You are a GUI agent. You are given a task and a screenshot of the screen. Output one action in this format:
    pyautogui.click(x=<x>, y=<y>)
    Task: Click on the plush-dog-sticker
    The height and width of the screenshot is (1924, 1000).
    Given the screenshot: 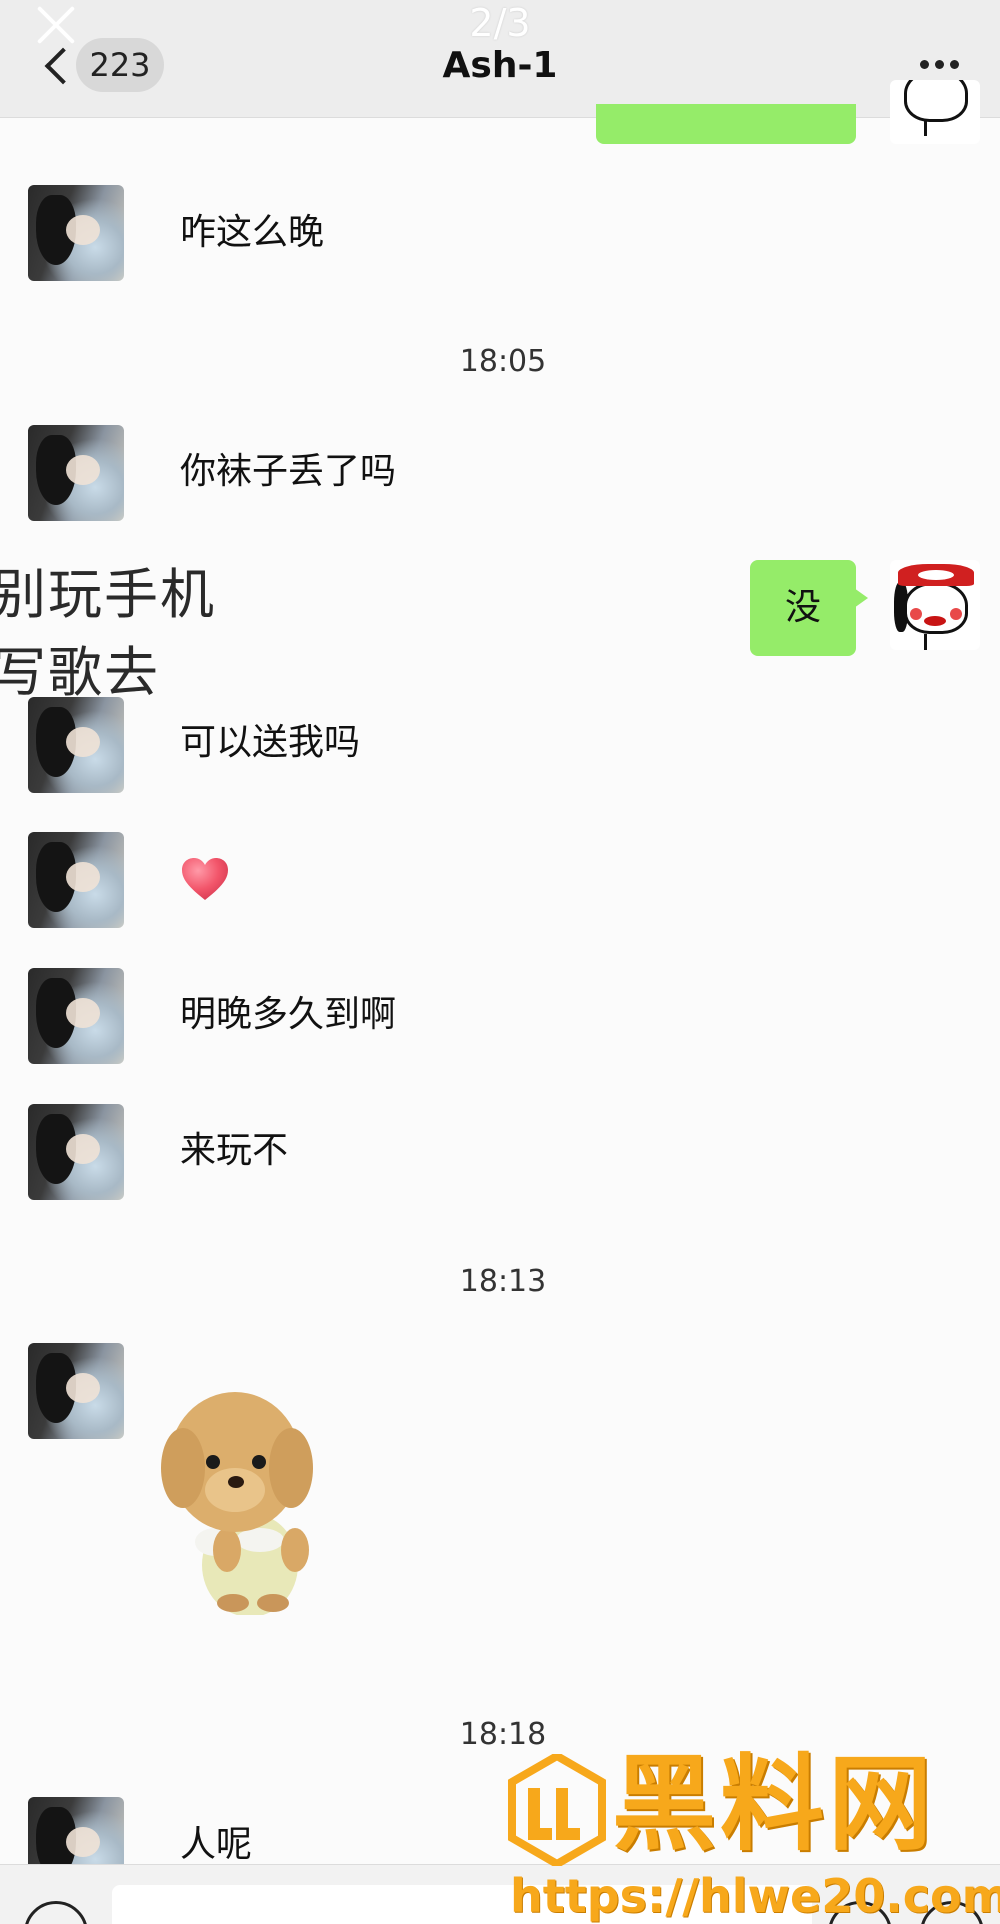 What is the action you would take?
    pyautogui.click(x=240, y=1493)
    